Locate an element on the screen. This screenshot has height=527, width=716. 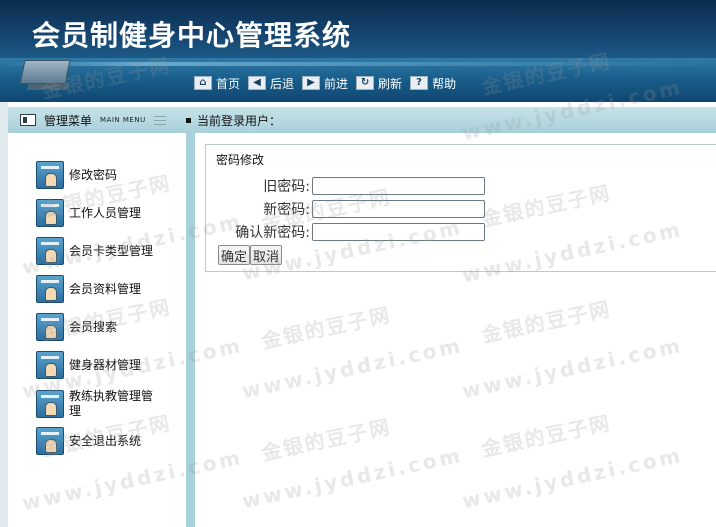
menu-subtitle: MAIN MENU is located at coordinates (123, 120).